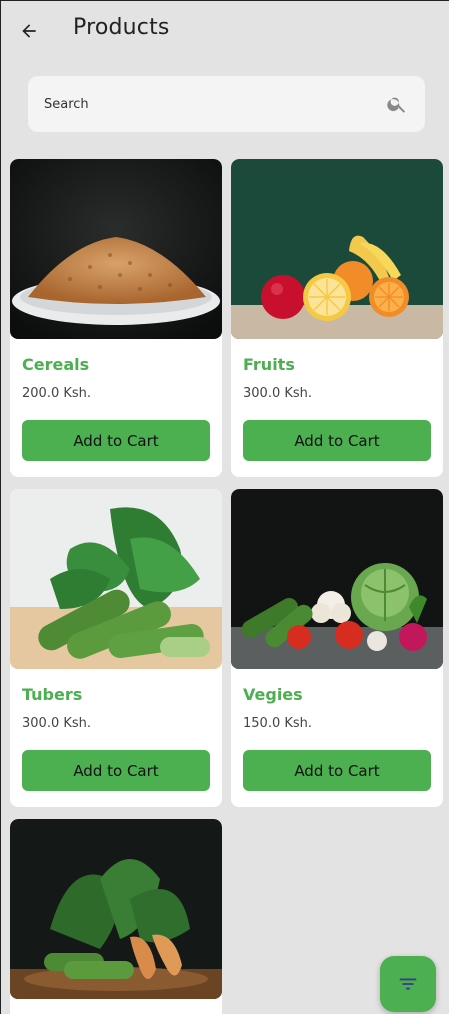 The width and height of the screenshot is (449, 1014). What do you see at coordinates (116, 909) in the screenshot?
I see `product-image-greens` at bounding box center [116, 909].